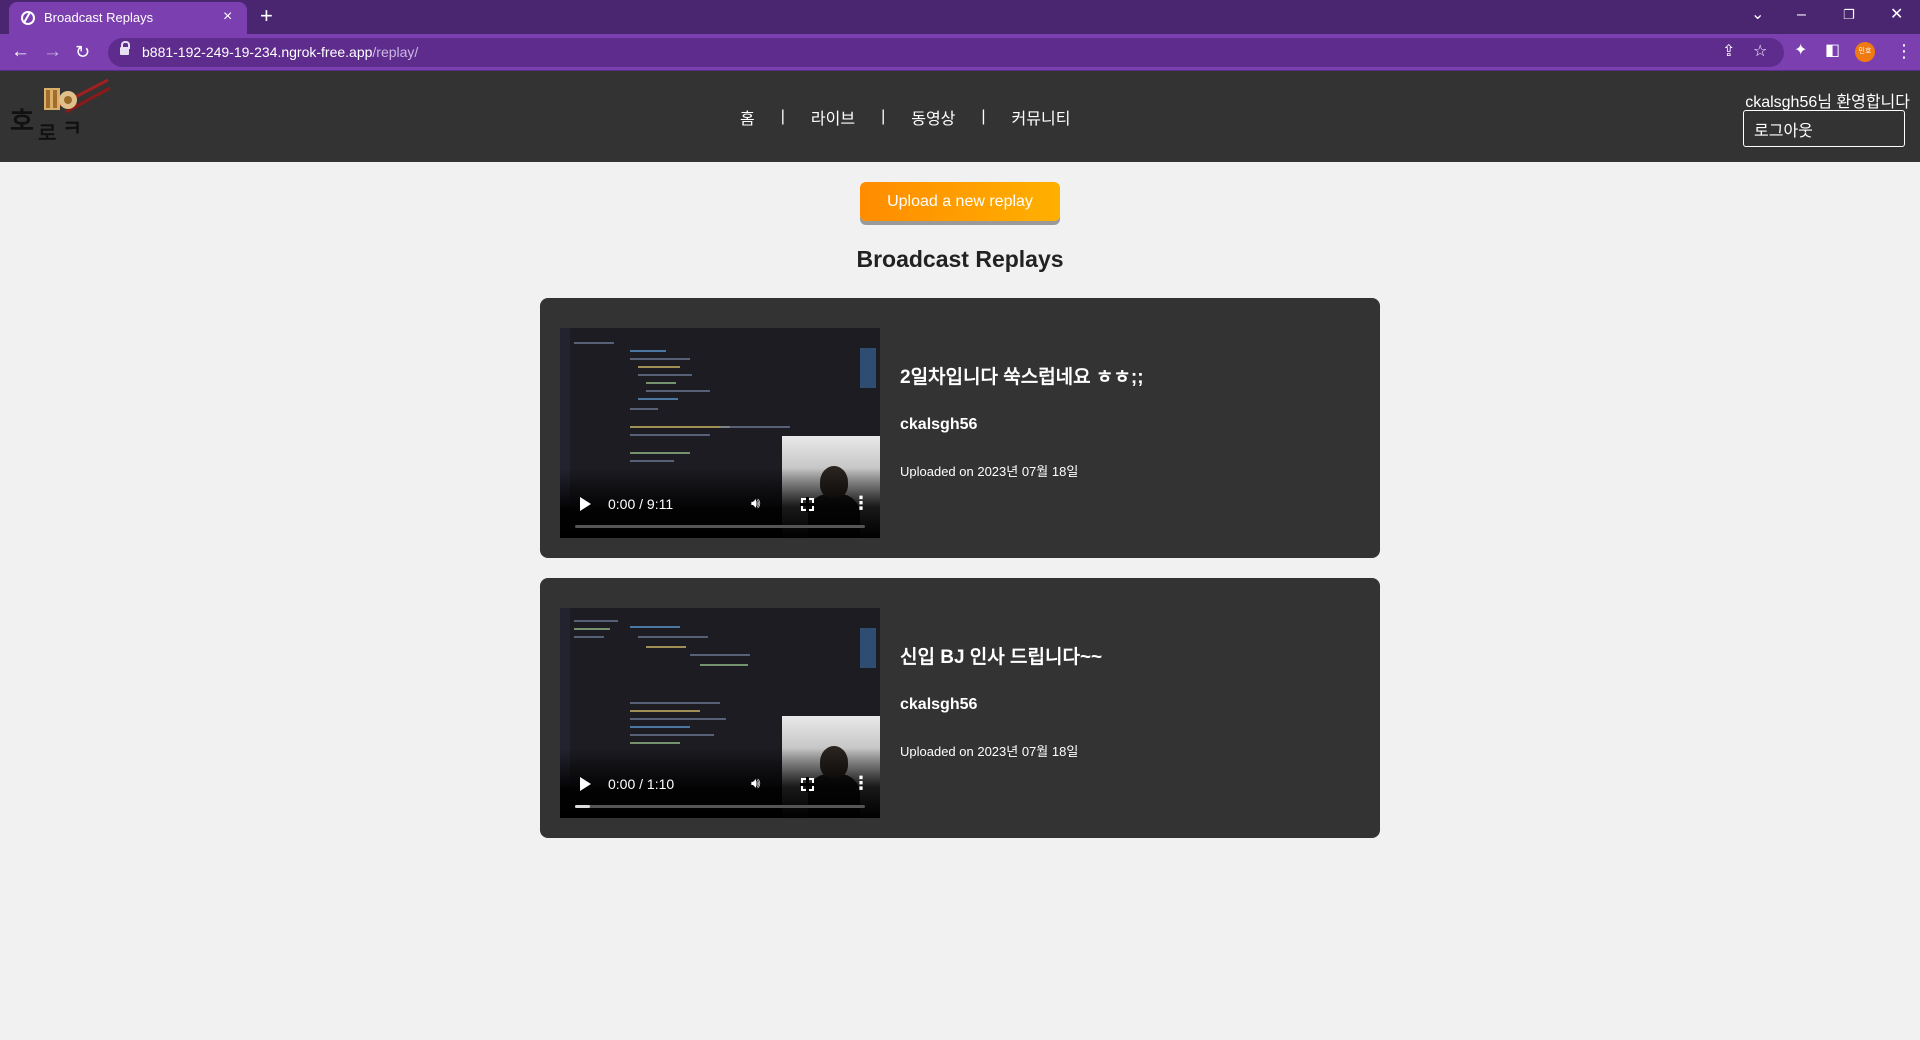 The height and width of the screenshot is (1040, 1920). What do you see at coordinates (1824, 128) in the screenshot?
I see `logout-button: 로그아웃` at bounding box center [1824, 128].